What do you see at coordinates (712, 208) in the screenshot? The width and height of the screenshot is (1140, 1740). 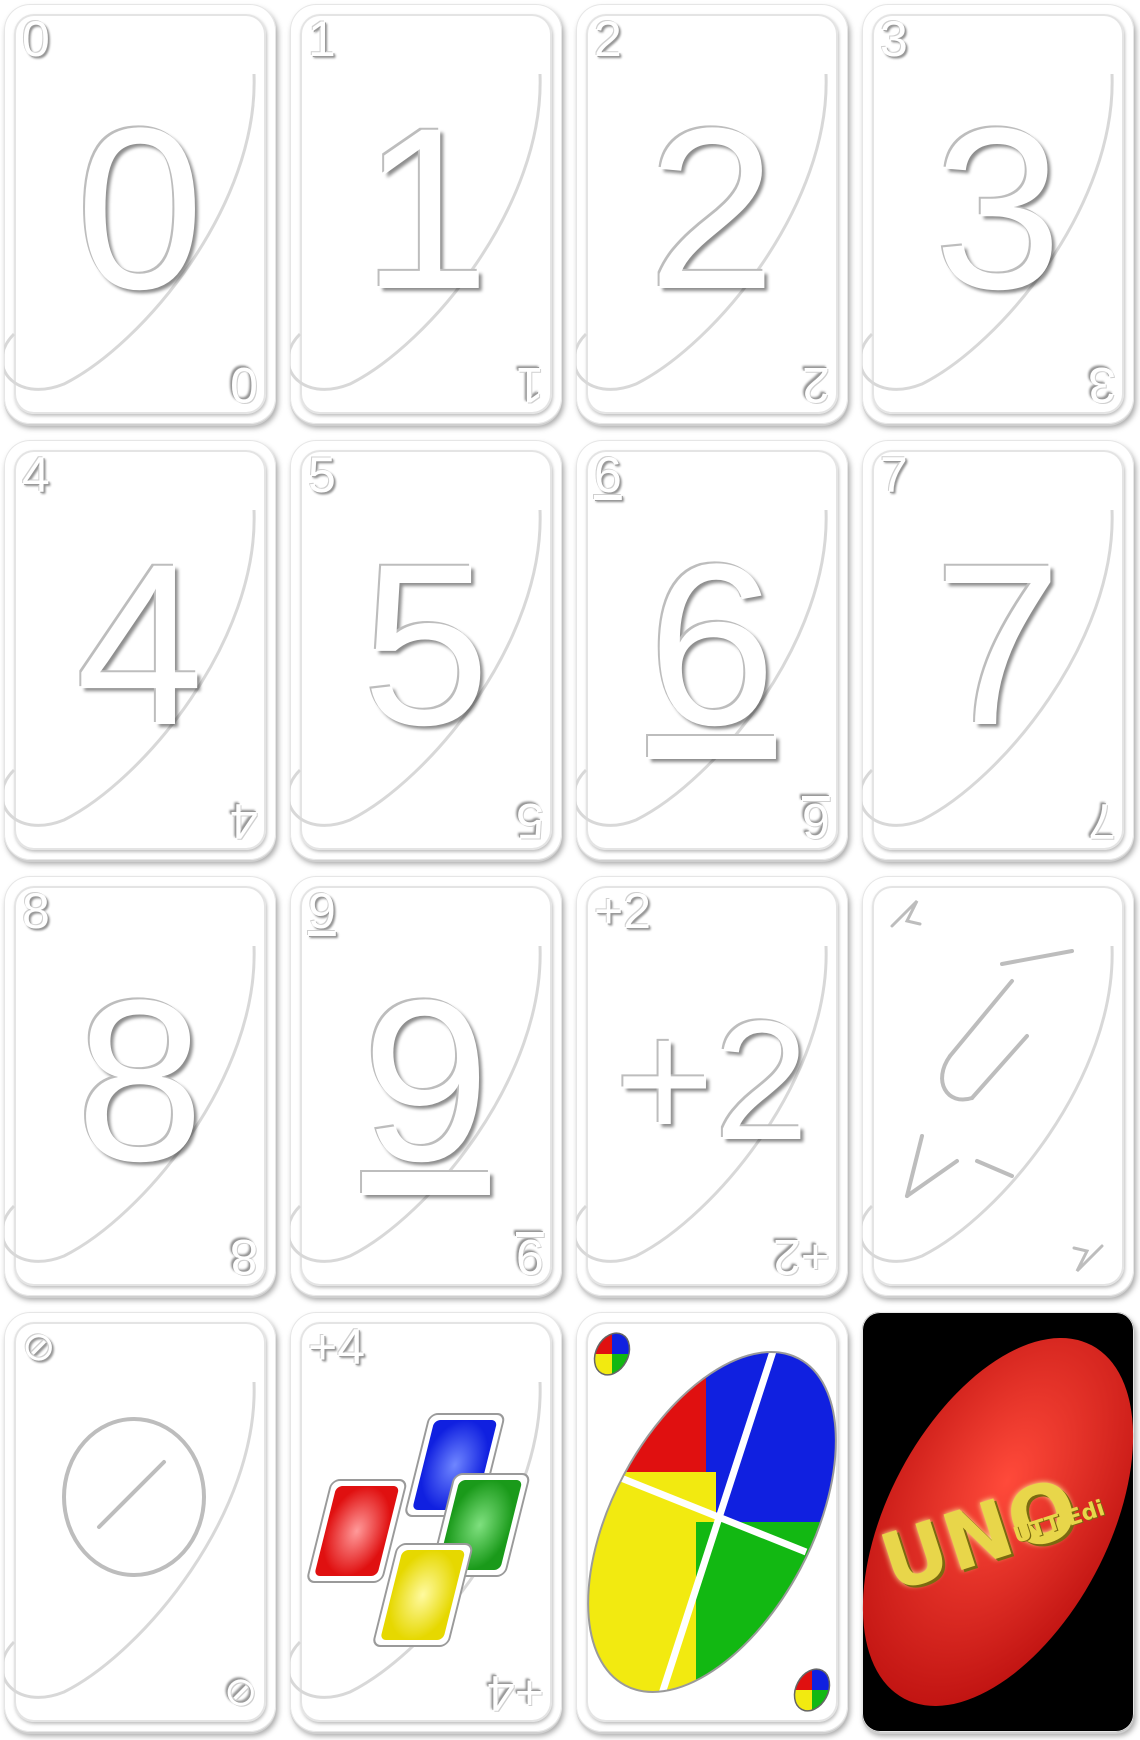 I see `center-value: 2` at bounding box center [712, 208].